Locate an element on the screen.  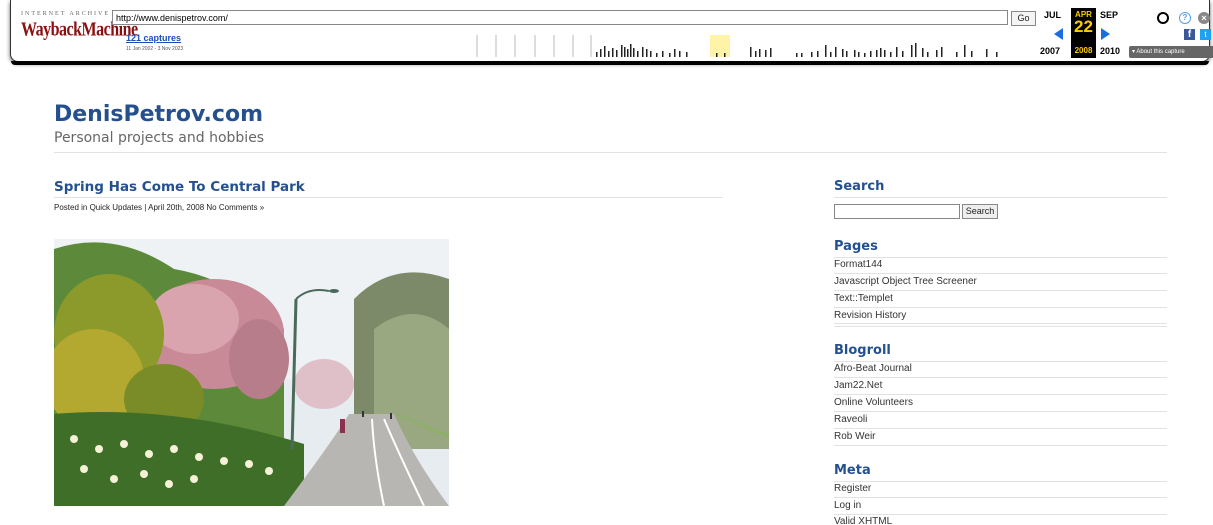
site-title: DenisPetrov.com is located at coordinates (158, 114).